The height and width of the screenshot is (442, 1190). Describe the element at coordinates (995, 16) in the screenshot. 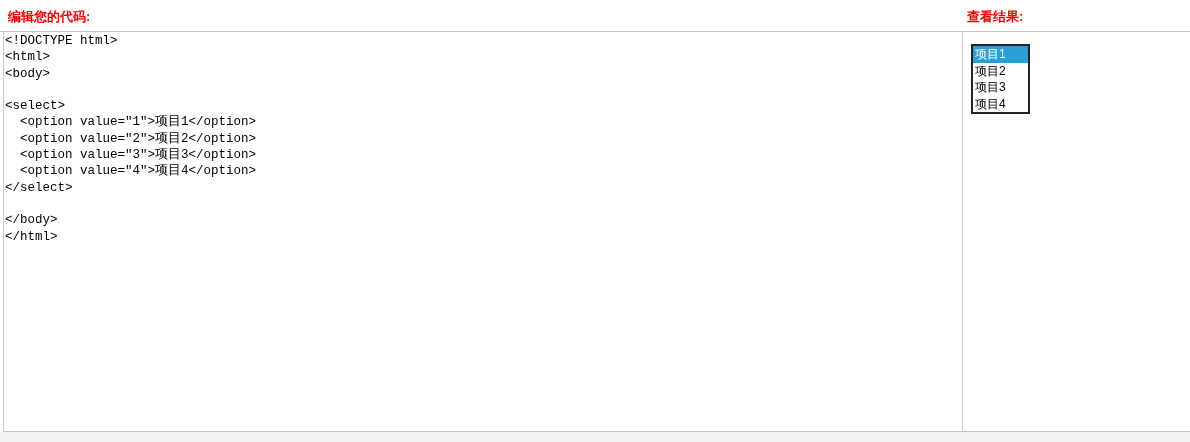

I see `result-heading: 查看结果:` at that location.